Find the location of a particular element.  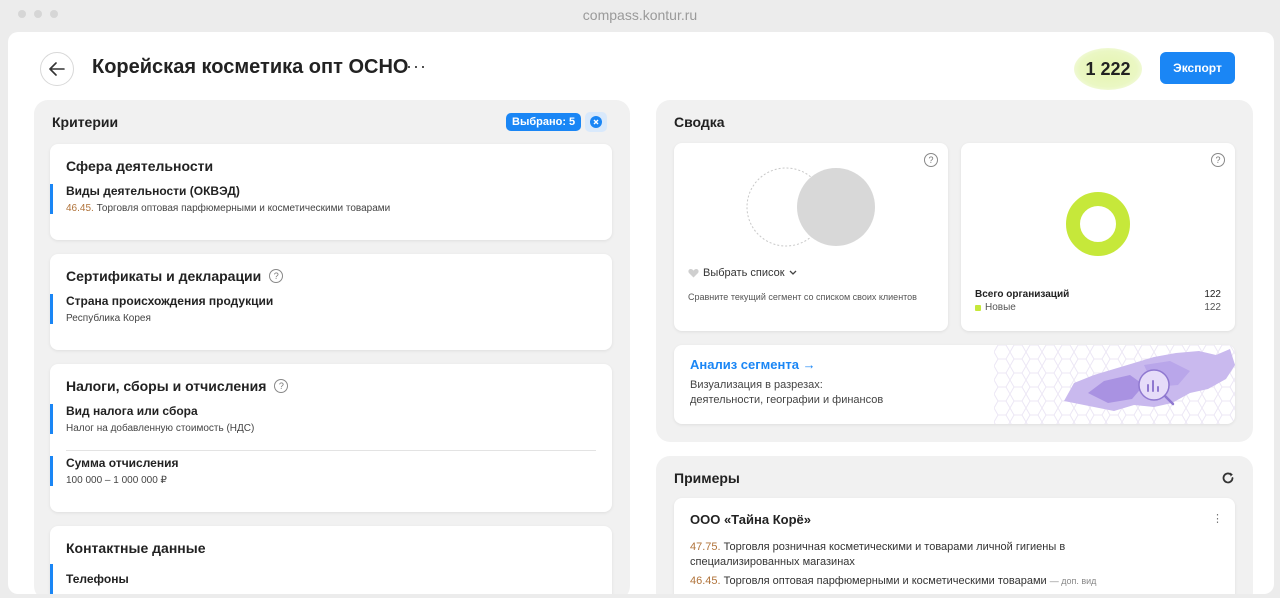

clear-selection-button is located at coordinates (596, 122).